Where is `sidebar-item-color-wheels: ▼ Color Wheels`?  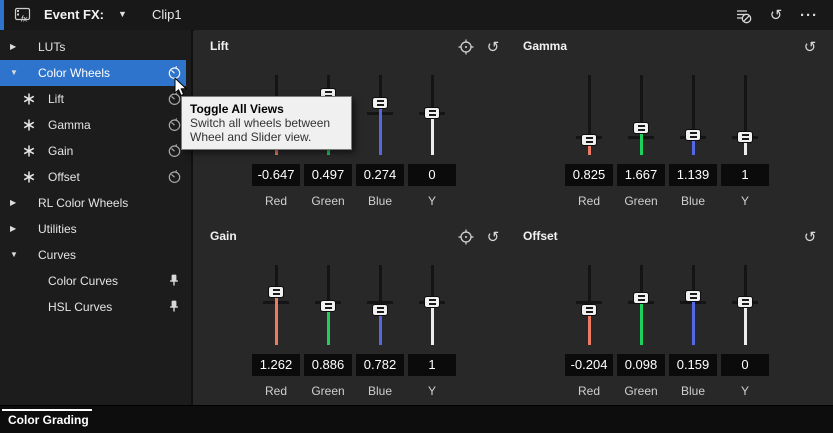
sidebar-item-color-wheels: ▼ Color Wheels is located at coordinates (95, 73).